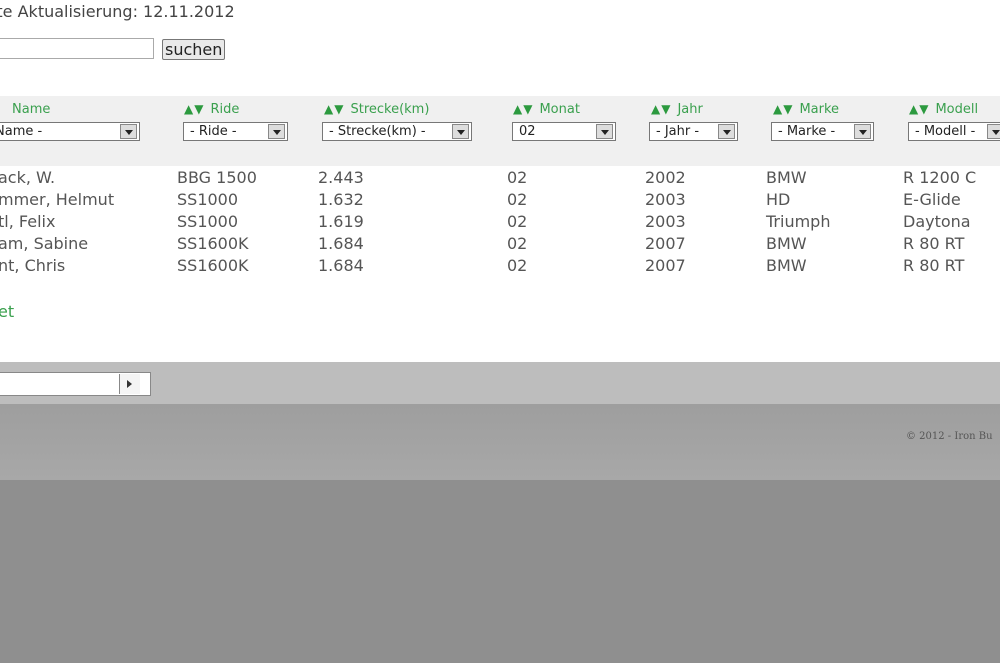 Image resolution: width=1000 pixels, height=663 pixels. What do you see at coordinates (932, 199) in the screenshot?
I see `cell-modell: E-Glide` at bounding box center [932, 199].